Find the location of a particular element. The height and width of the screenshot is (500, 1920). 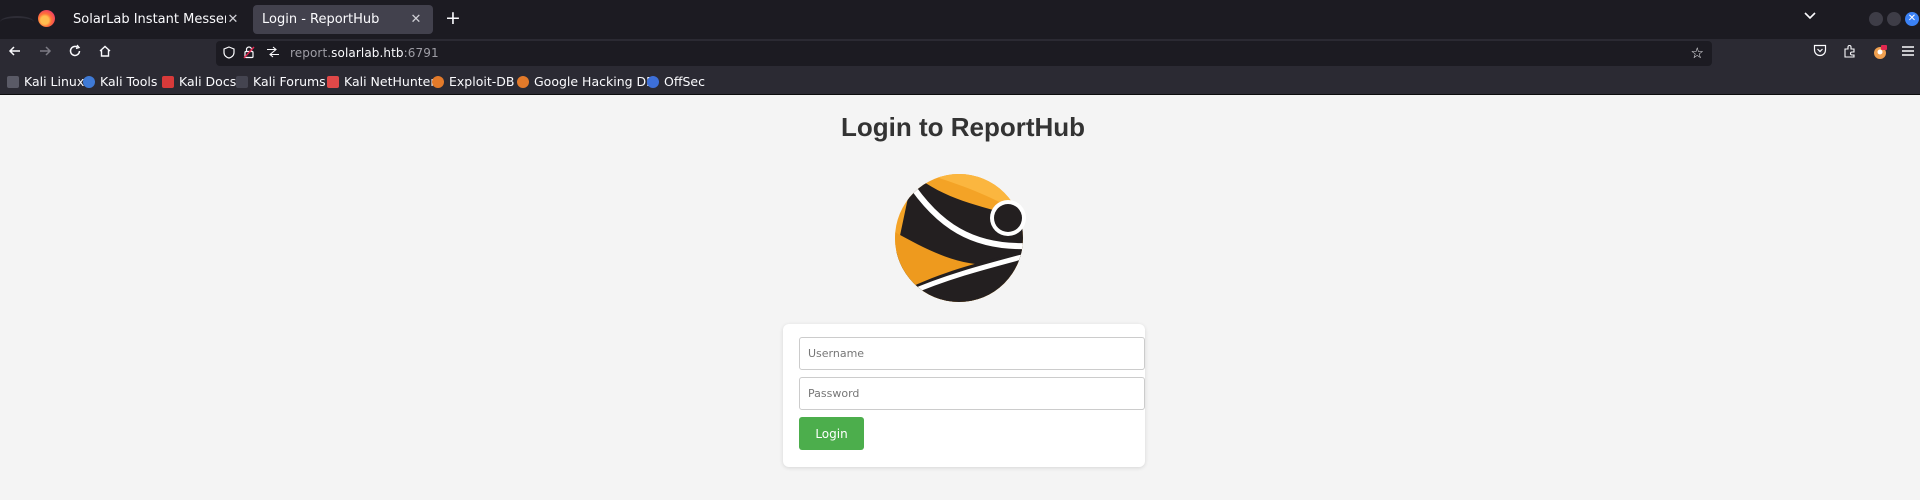

bookmark-label: Kali NetHunter is located at coordinates (390, 81).